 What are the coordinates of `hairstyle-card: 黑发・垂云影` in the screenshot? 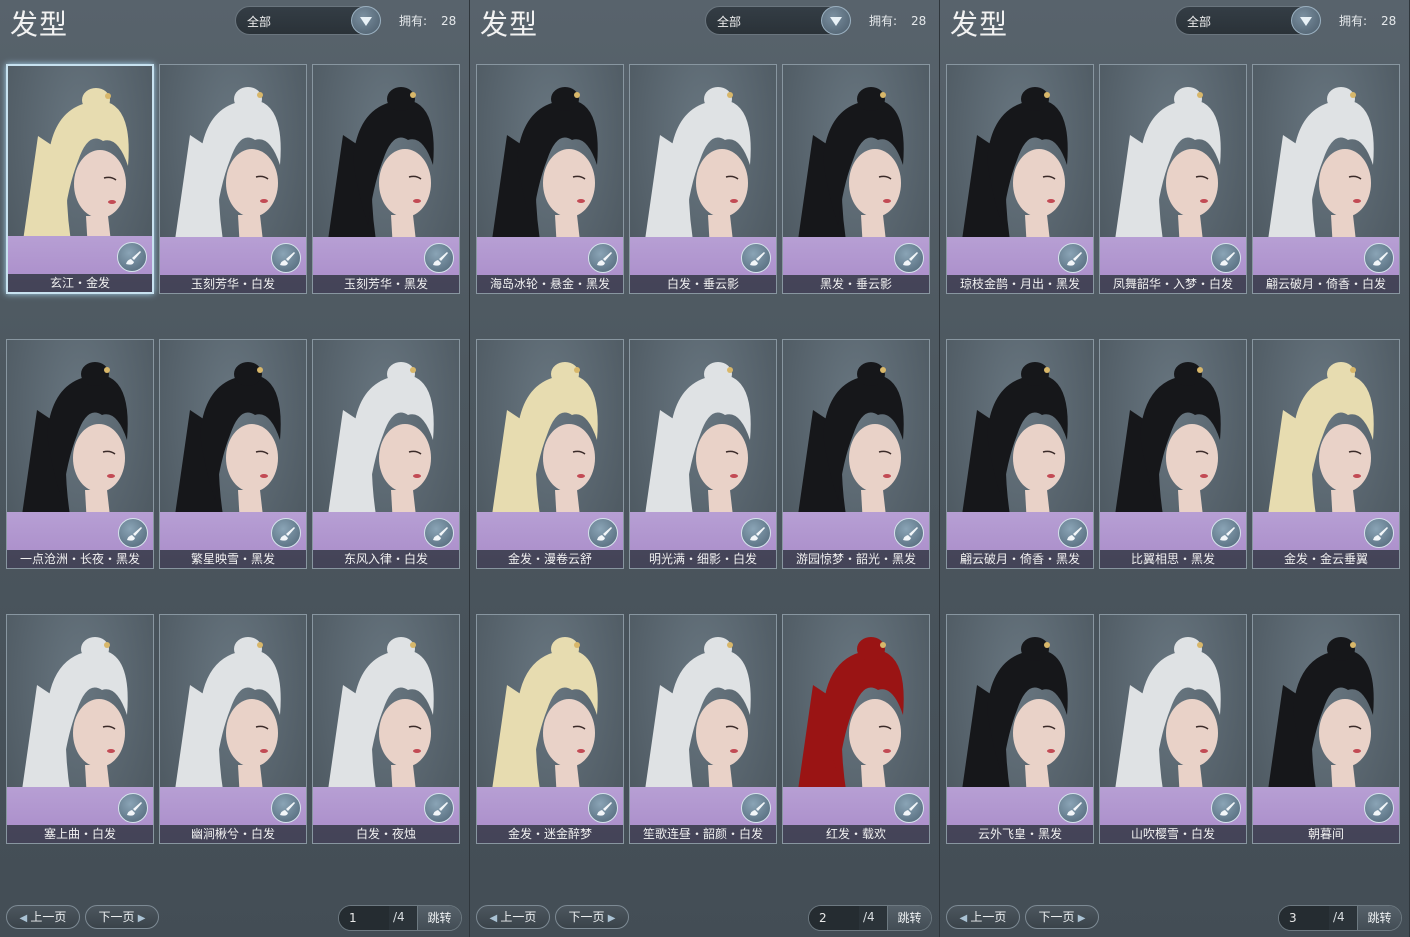 It's located at (856, 179).